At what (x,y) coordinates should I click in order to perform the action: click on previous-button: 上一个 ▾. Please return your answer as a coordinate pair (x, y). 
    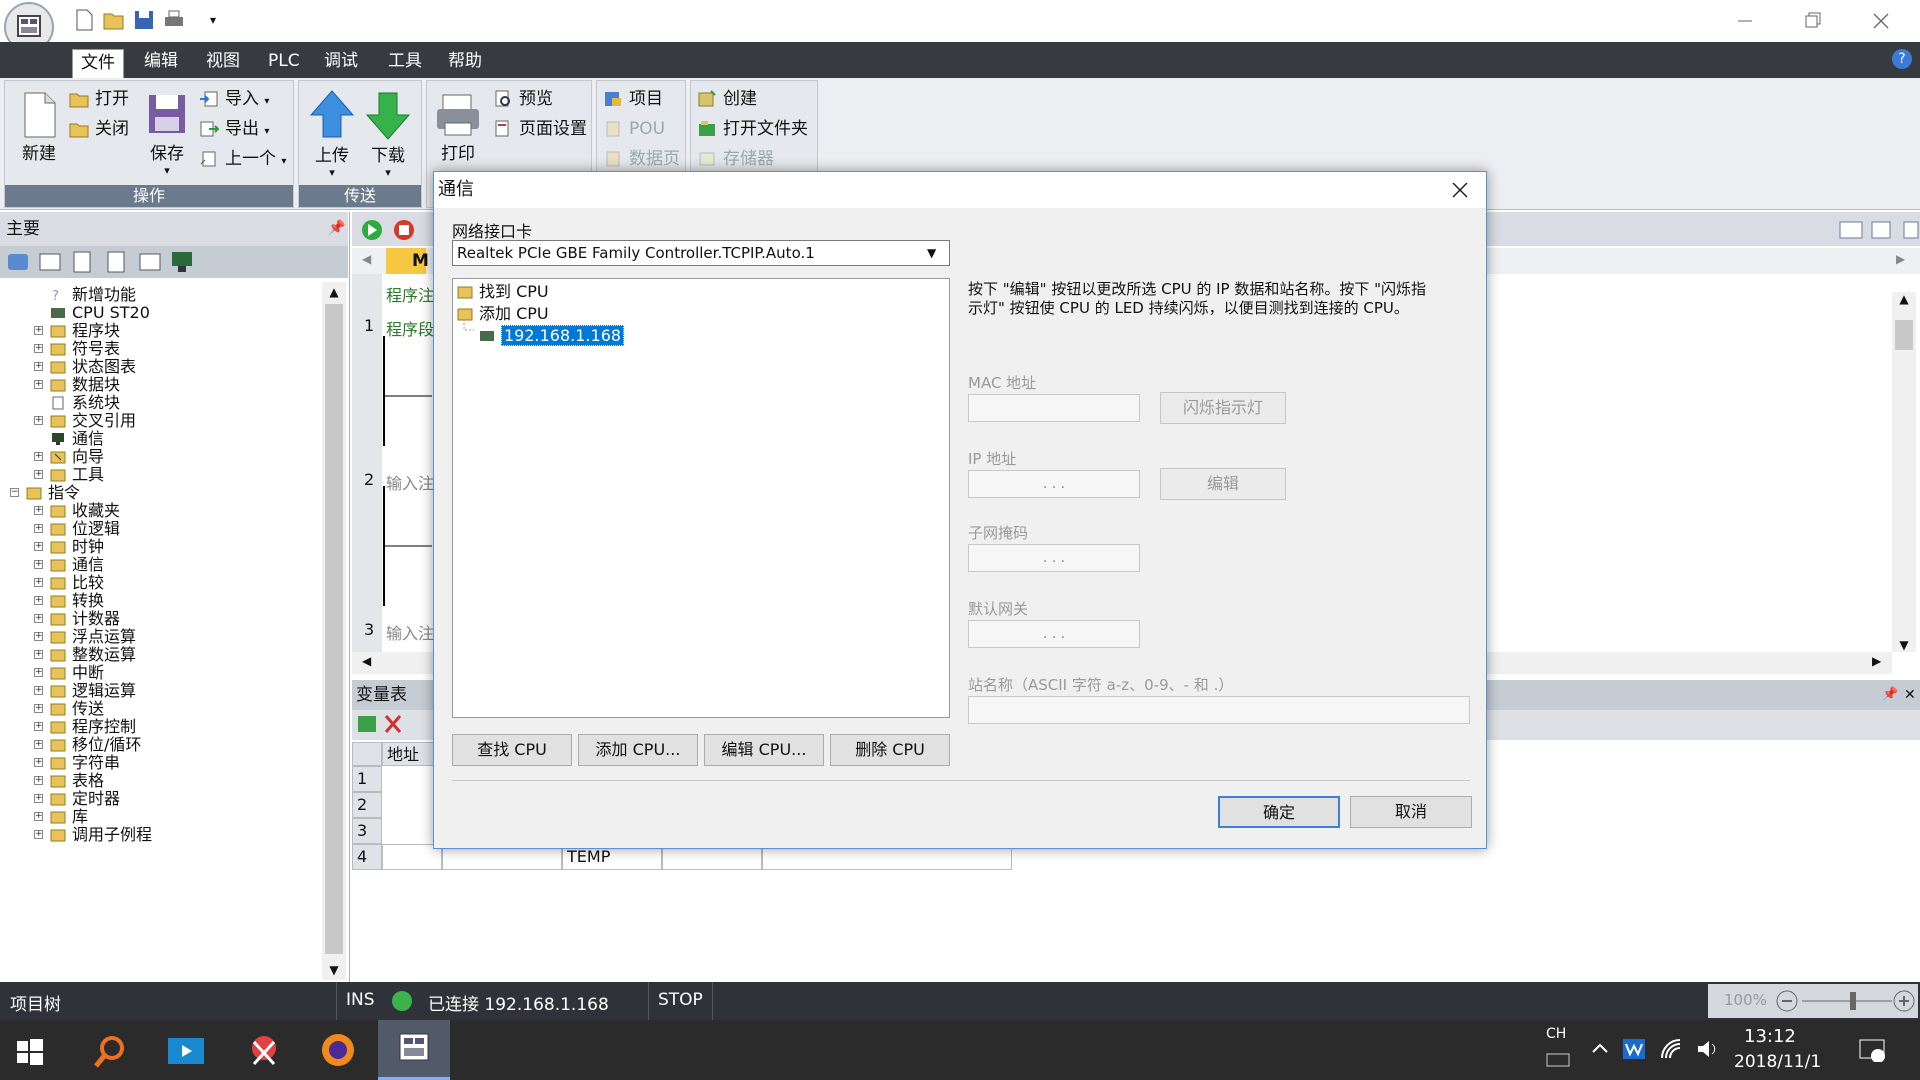
    Looking at the image, I should click on (241, 159).